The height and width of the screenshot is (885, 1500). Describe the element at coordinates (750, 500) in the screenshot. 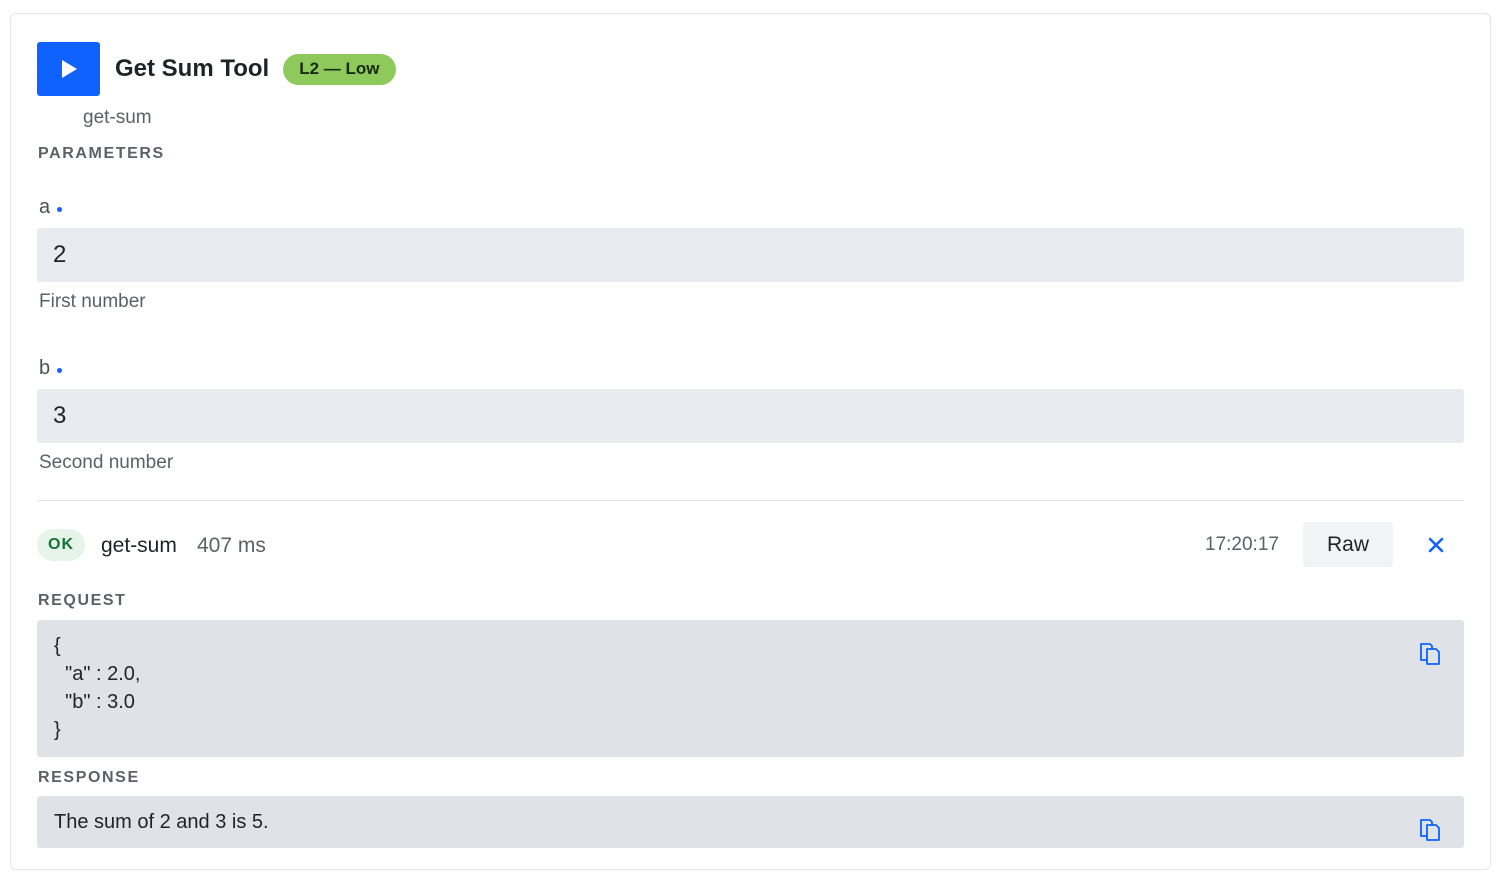

I see `divider` at that location.